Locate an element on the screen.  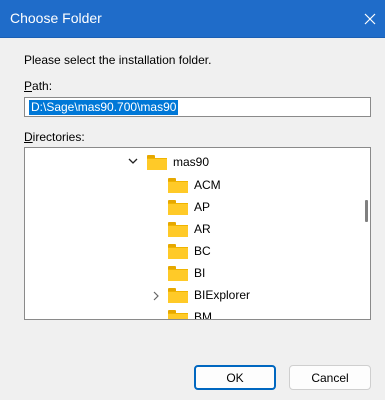
directories-label: Directories: is located at coordinates (54, 137).